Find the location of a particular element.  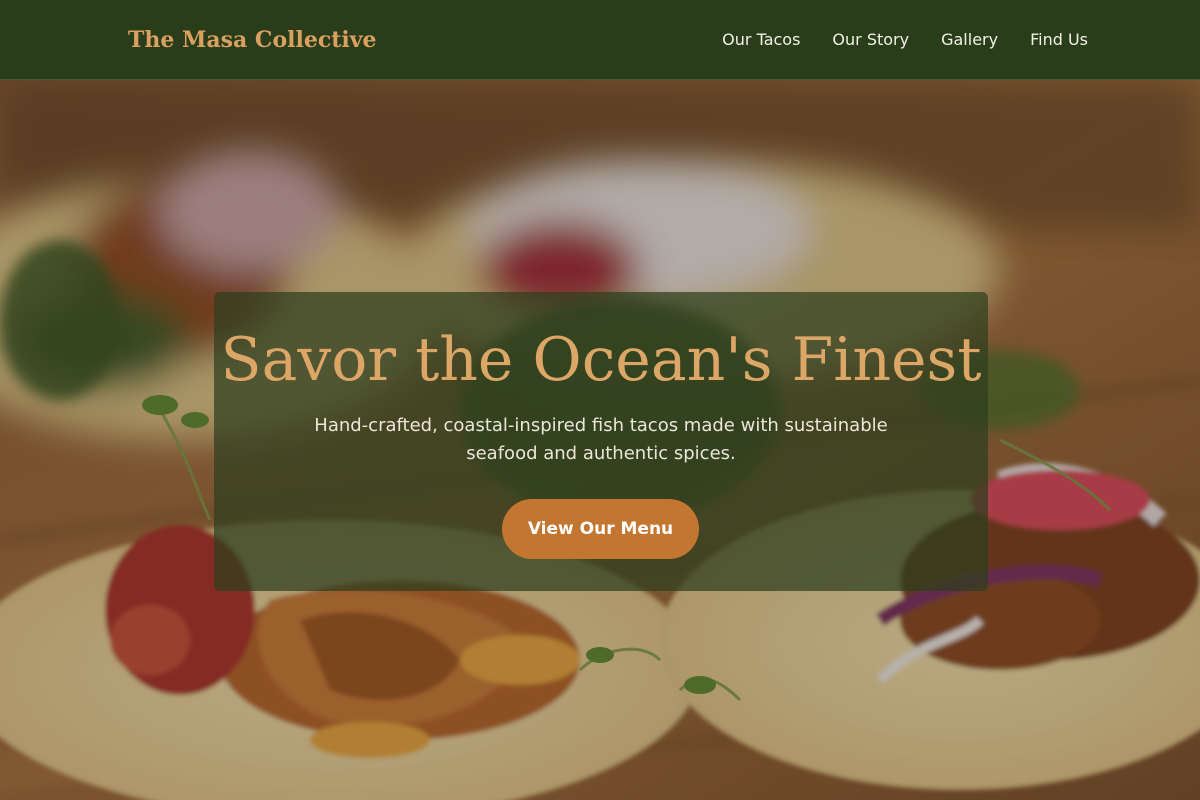

hero-title: Savor the Ocean's Finest is located at coordinates (601, 360).